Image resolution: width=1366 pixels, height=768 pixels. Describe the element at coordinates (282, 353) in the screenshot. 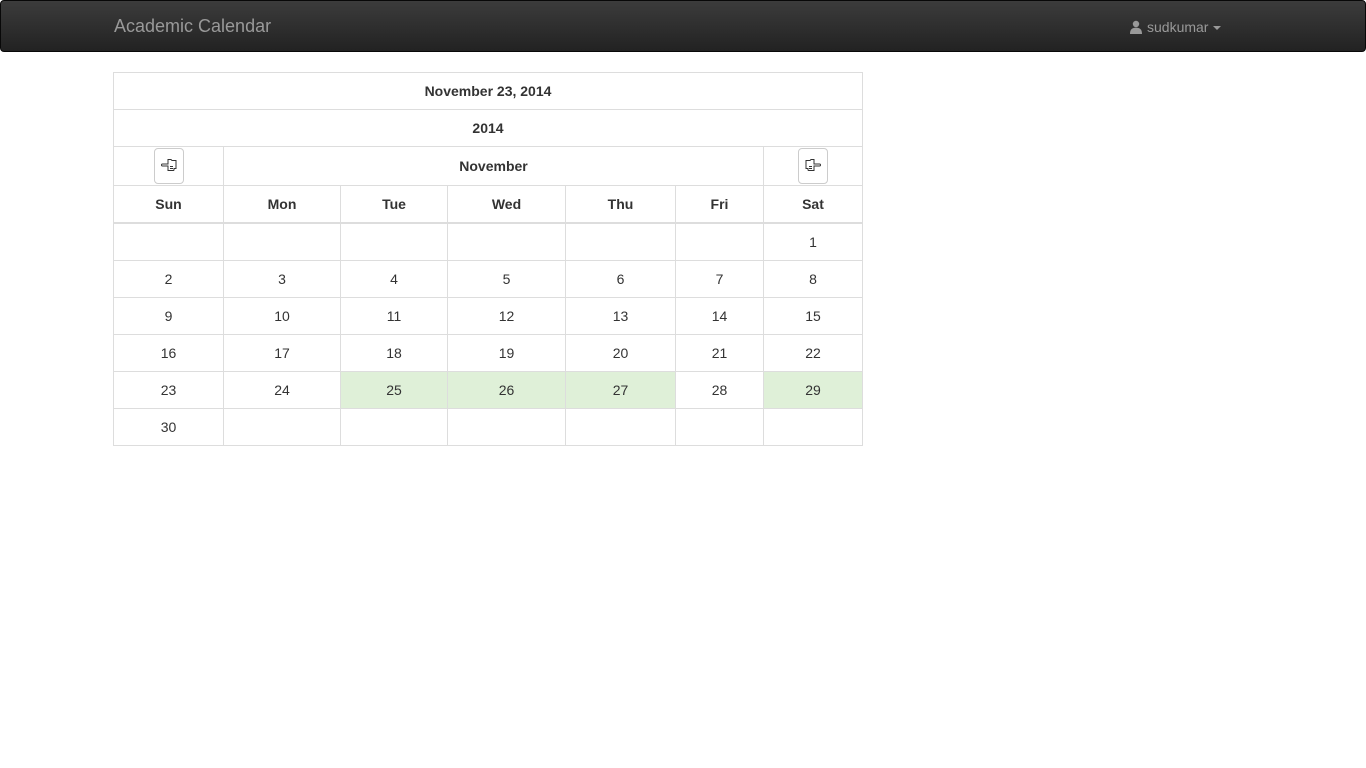

I see `calendar-day-cell: 17` at that location.